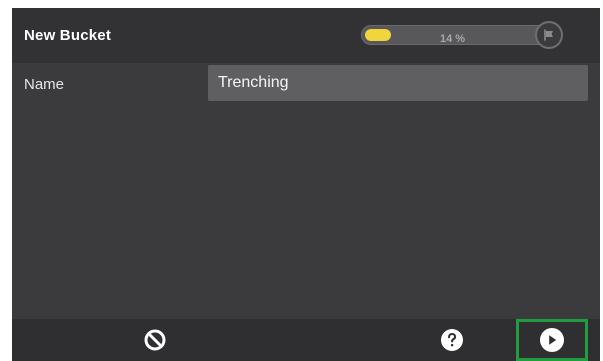 The image size is (603, 361). I want to click on progress-label: 14 %, so click(453, 39).